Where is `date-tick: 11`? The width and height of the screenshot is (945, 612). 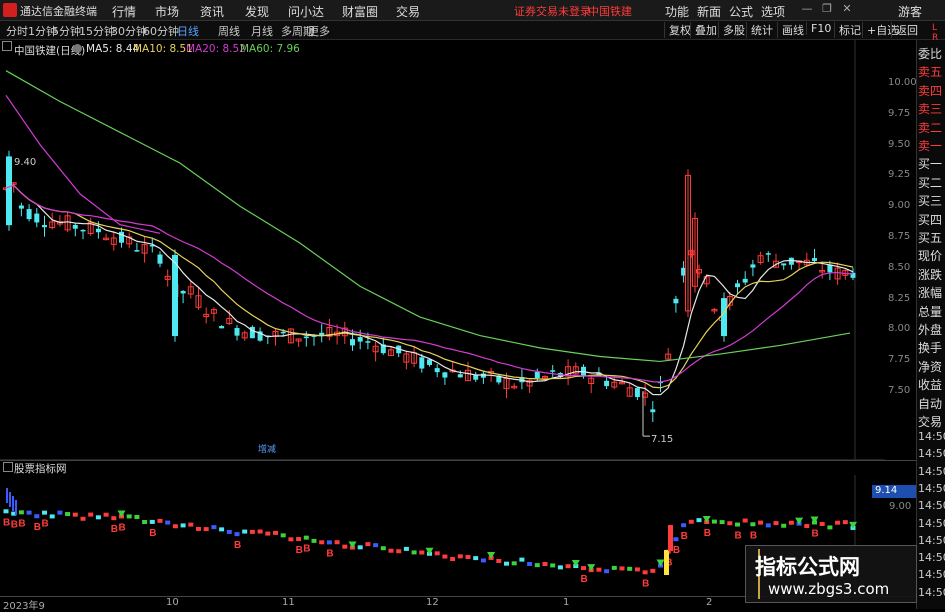
date-tick: 11 is located at coordinates (288, 602).